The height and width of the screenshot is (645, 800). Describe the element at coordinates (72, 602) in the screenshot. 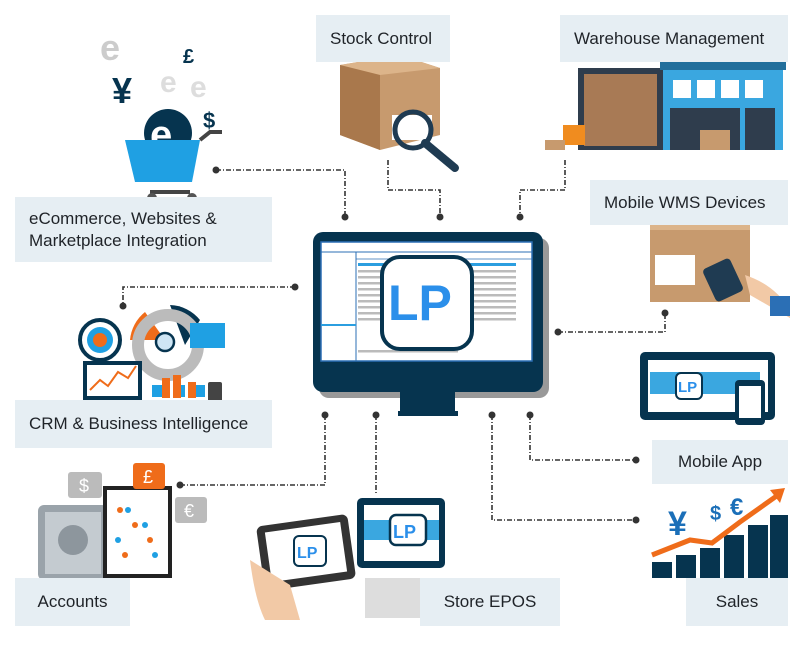

I see `label-accounts: Accounts` at that location.